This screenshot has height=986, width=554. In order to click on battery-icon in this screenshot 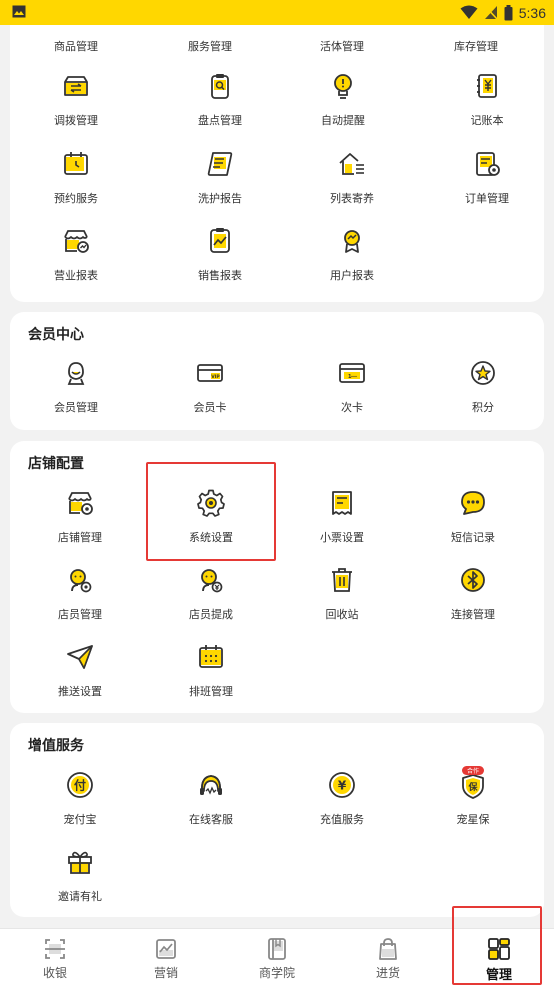, I will do `click(508, 12)`.